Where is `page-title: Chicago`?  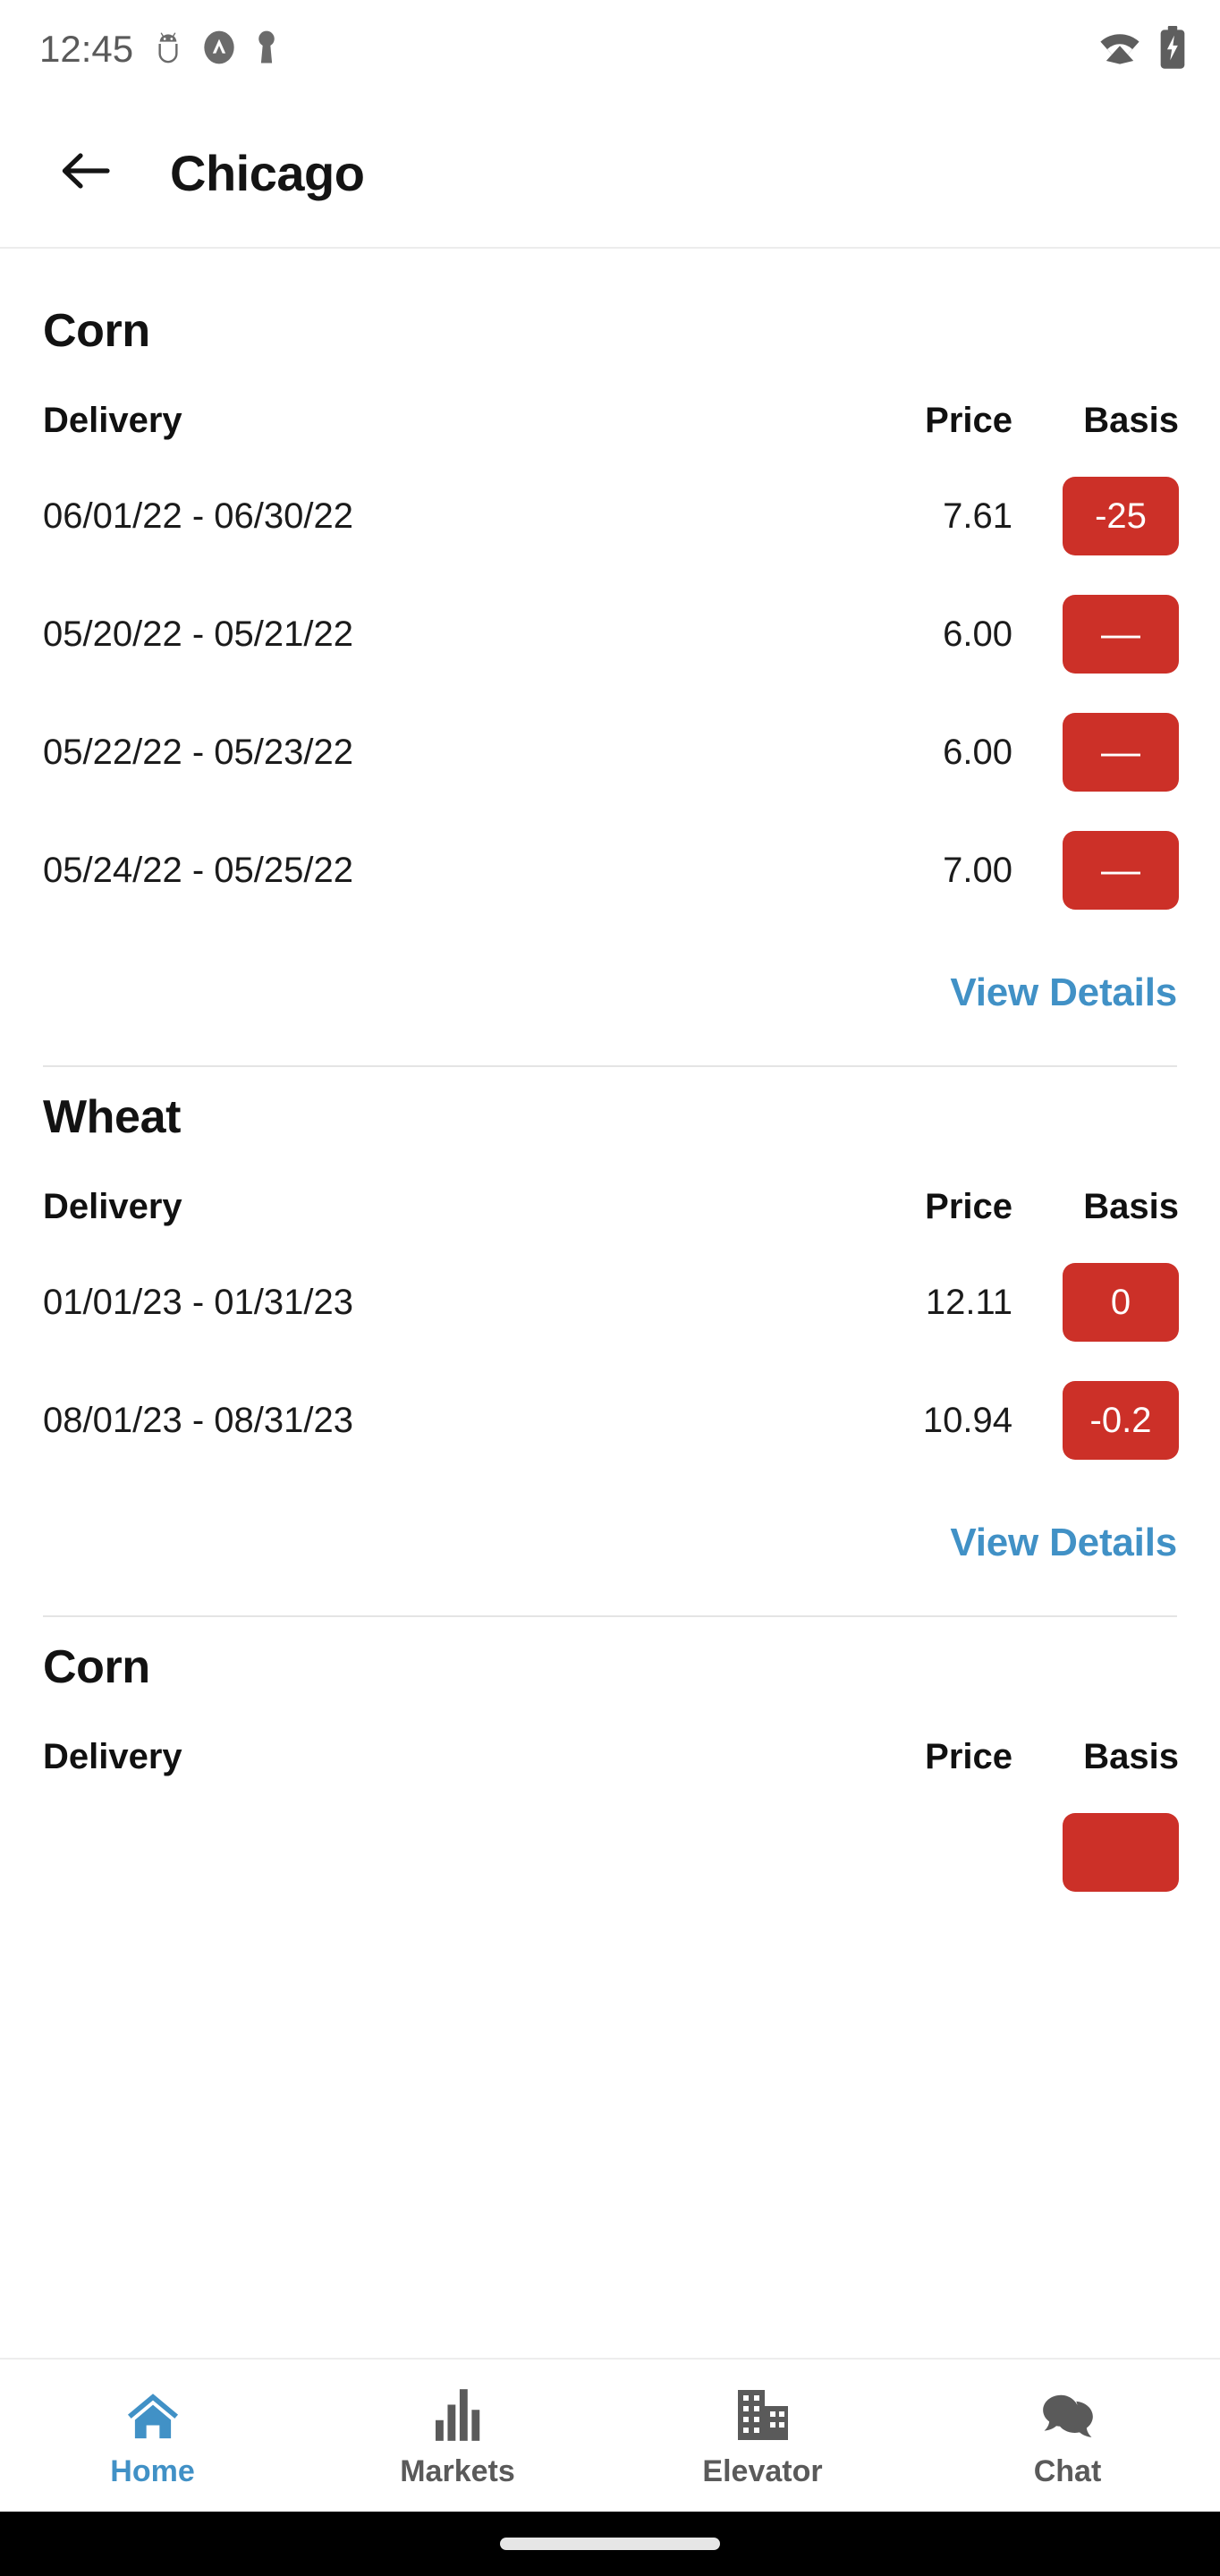 page-title: Chicago is located at coordinates (267, 172).